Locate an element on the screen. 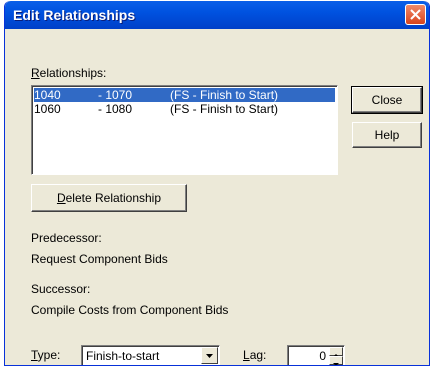  list-item: 1060 - 1080 (FS - Finish to Start) is located at coordinates (184, 109).